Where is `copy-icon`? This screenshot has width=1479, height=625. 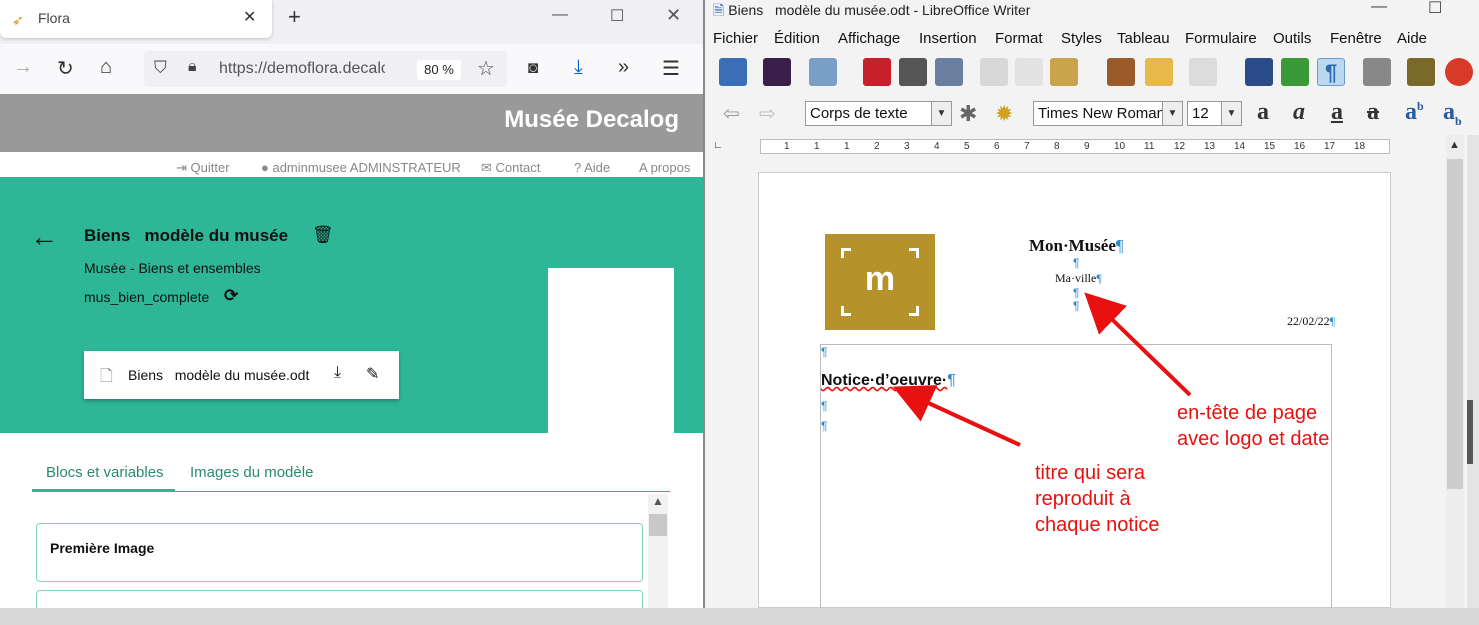 copy-icon is located at coordinates (1029, 72).